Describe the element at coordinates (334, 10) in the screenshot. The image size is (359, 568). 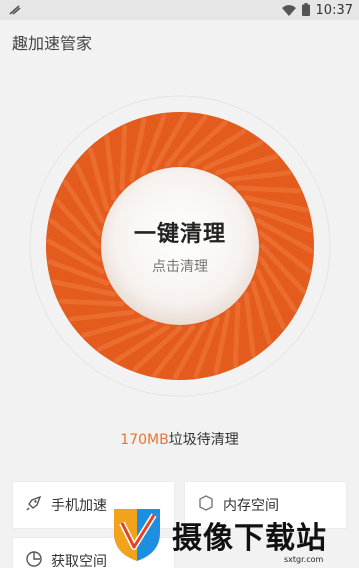
I see `status-time: 10:37` at that location.